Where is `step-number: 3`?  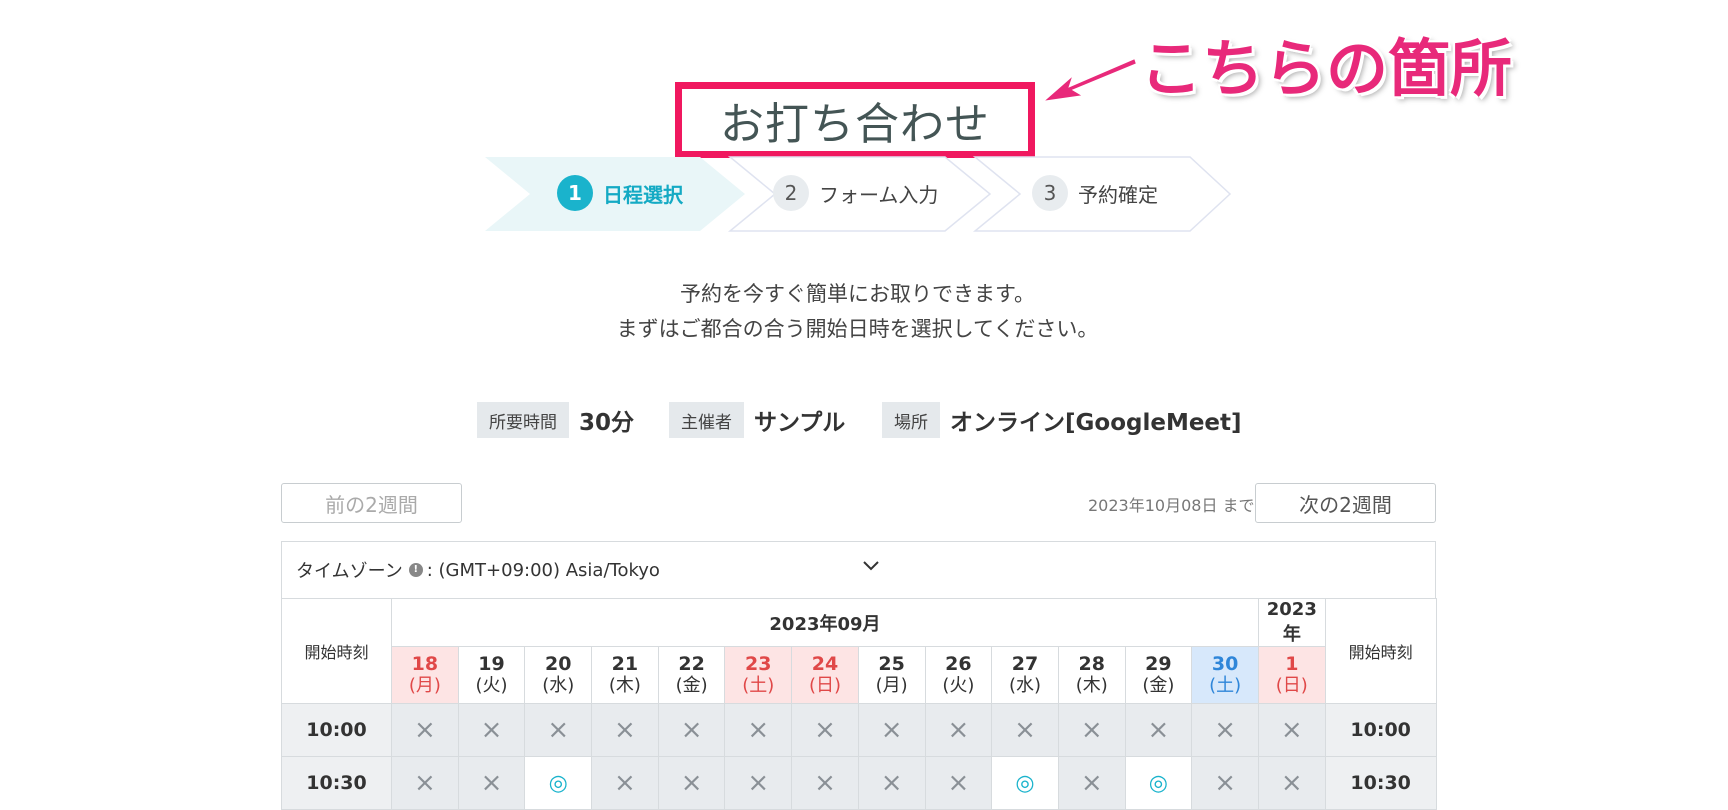 step-number: 3 is located at coordinates (1050, 193).